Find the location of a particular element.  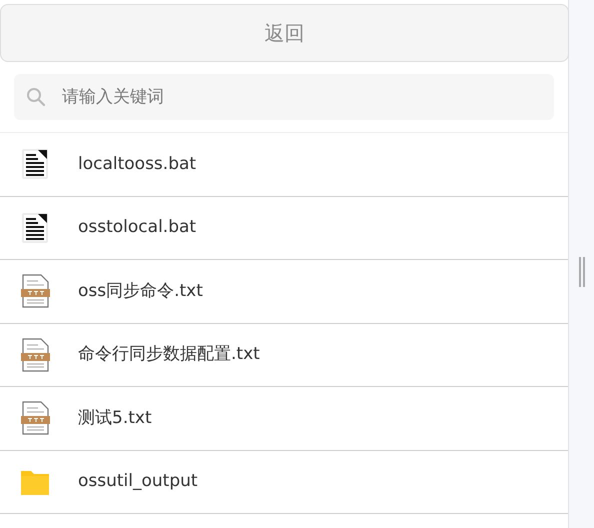

file-row: 命令行同步数据配置.txt is located at coordinates (284, 355).